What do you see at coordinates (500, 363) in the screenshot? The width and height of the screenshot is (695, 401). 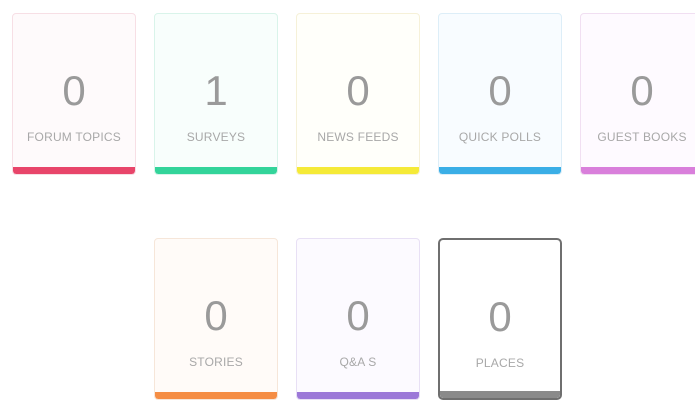 I see `places-label: PLACES` at bounding box center [500, 363].